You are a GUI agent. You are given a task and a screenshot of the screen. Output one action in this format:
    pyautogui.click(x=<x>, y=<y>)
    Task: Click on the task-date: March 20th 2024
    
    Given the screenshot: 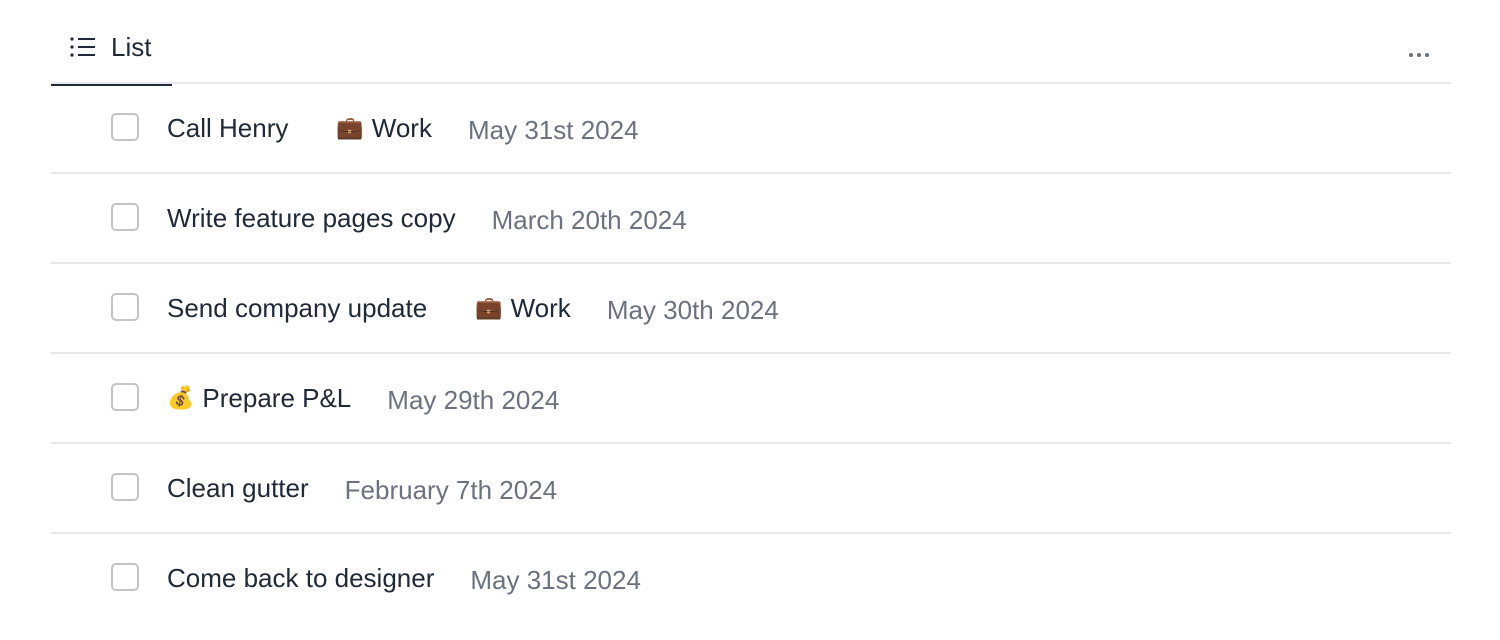 What is the action you would take?
    pyautogui.click(x=589, y=219)
    